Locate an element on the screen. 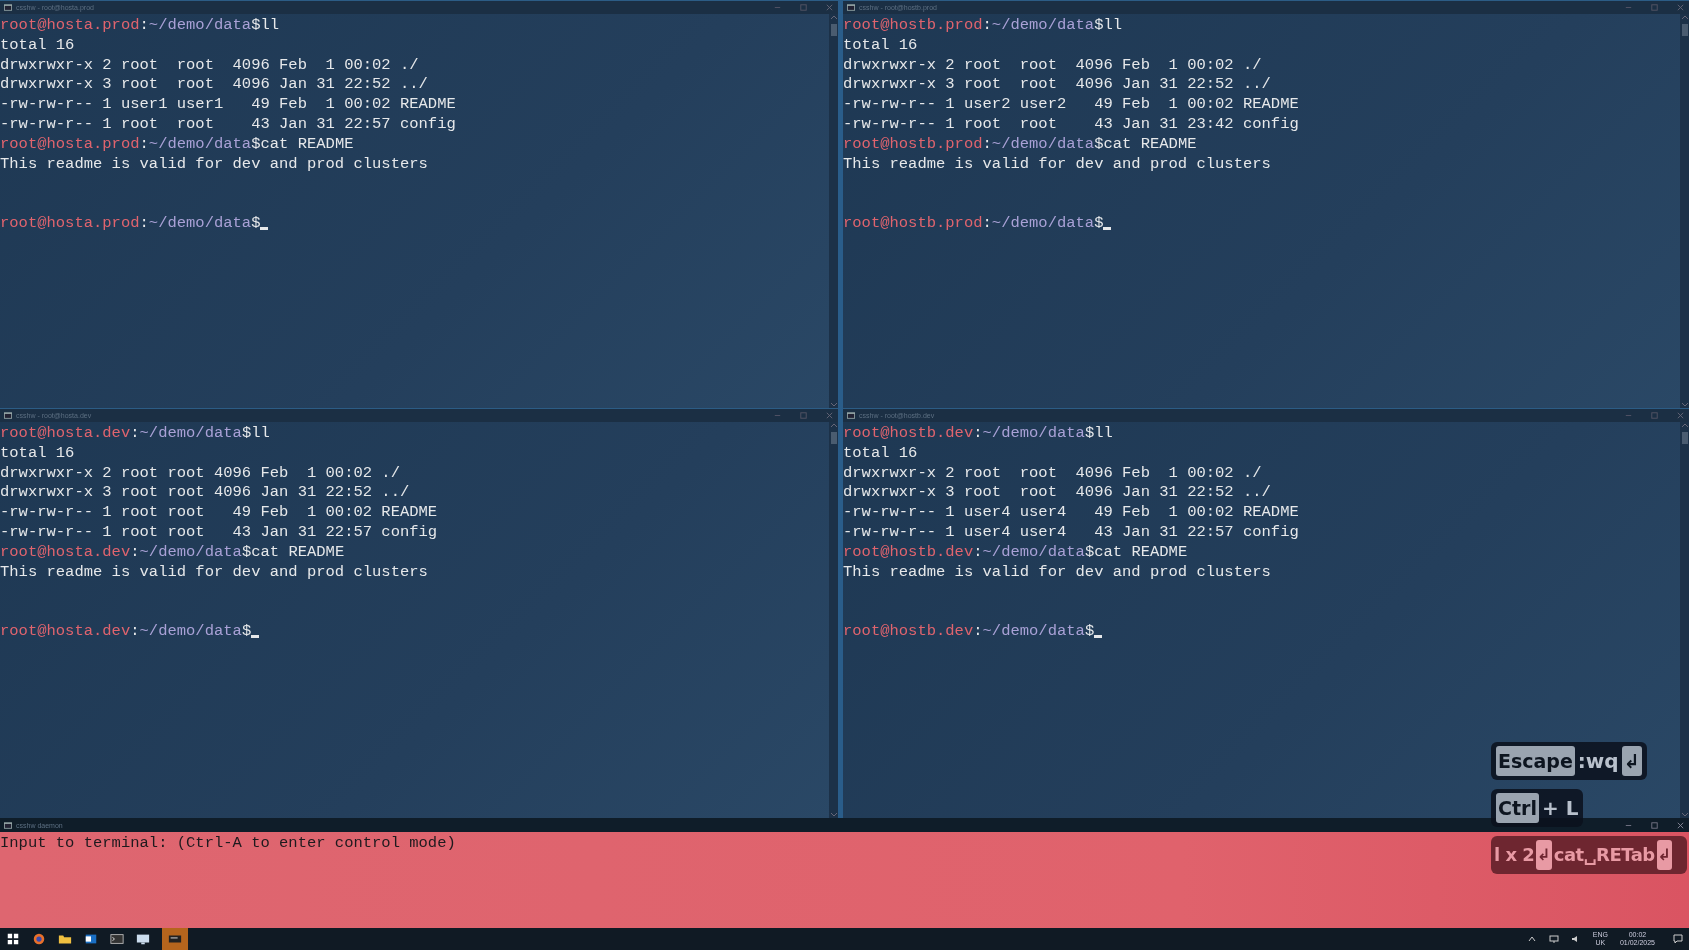 The image size is (1689, 950). keystroke-text: :wq is located at coordinates (1598, 761).